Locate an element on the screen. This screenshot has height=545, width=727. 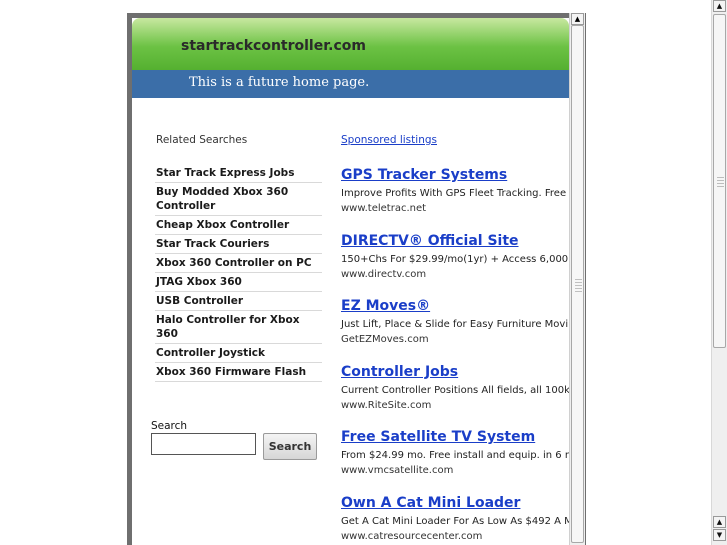
search-input is located at coordinates (203, 444).